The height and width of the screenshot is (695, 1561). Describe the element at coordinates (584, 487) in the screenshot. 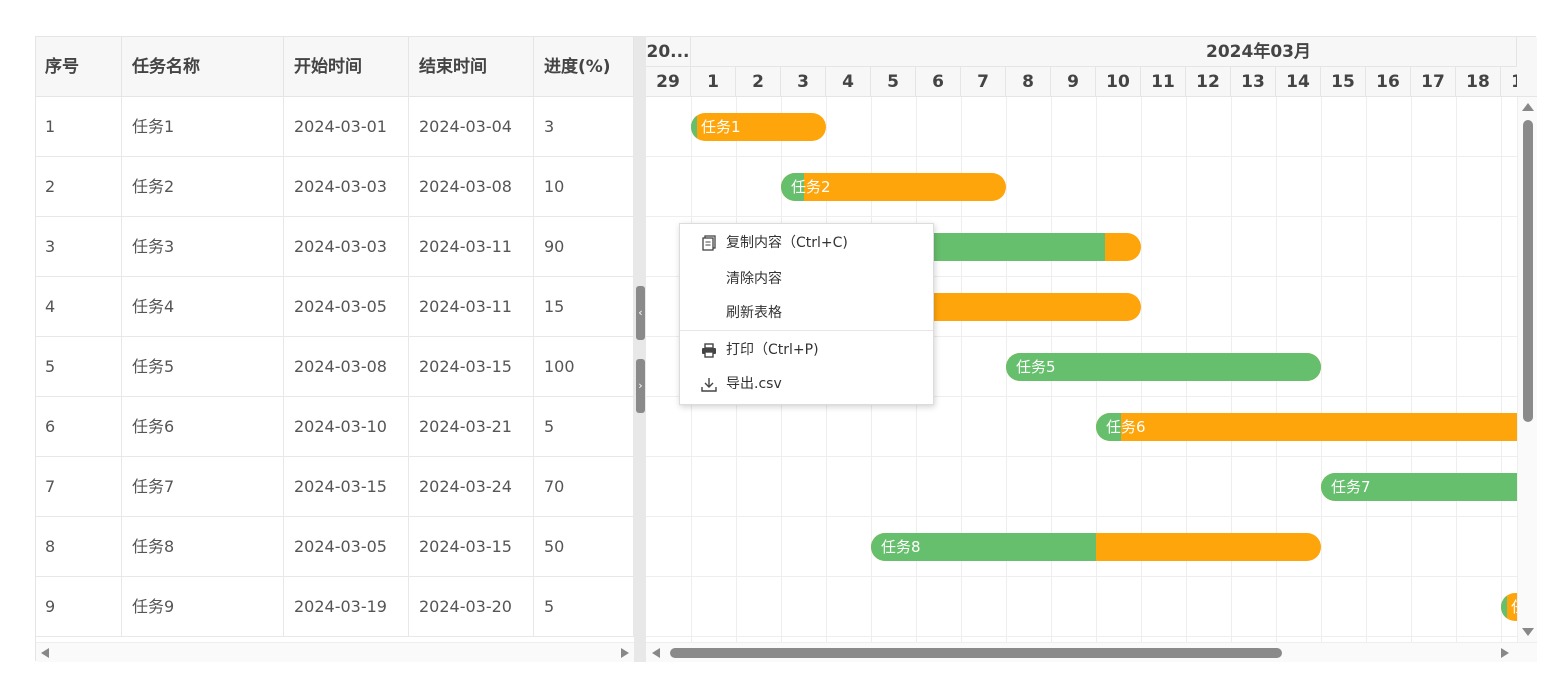

I see `cell-progress: 70` at that location.